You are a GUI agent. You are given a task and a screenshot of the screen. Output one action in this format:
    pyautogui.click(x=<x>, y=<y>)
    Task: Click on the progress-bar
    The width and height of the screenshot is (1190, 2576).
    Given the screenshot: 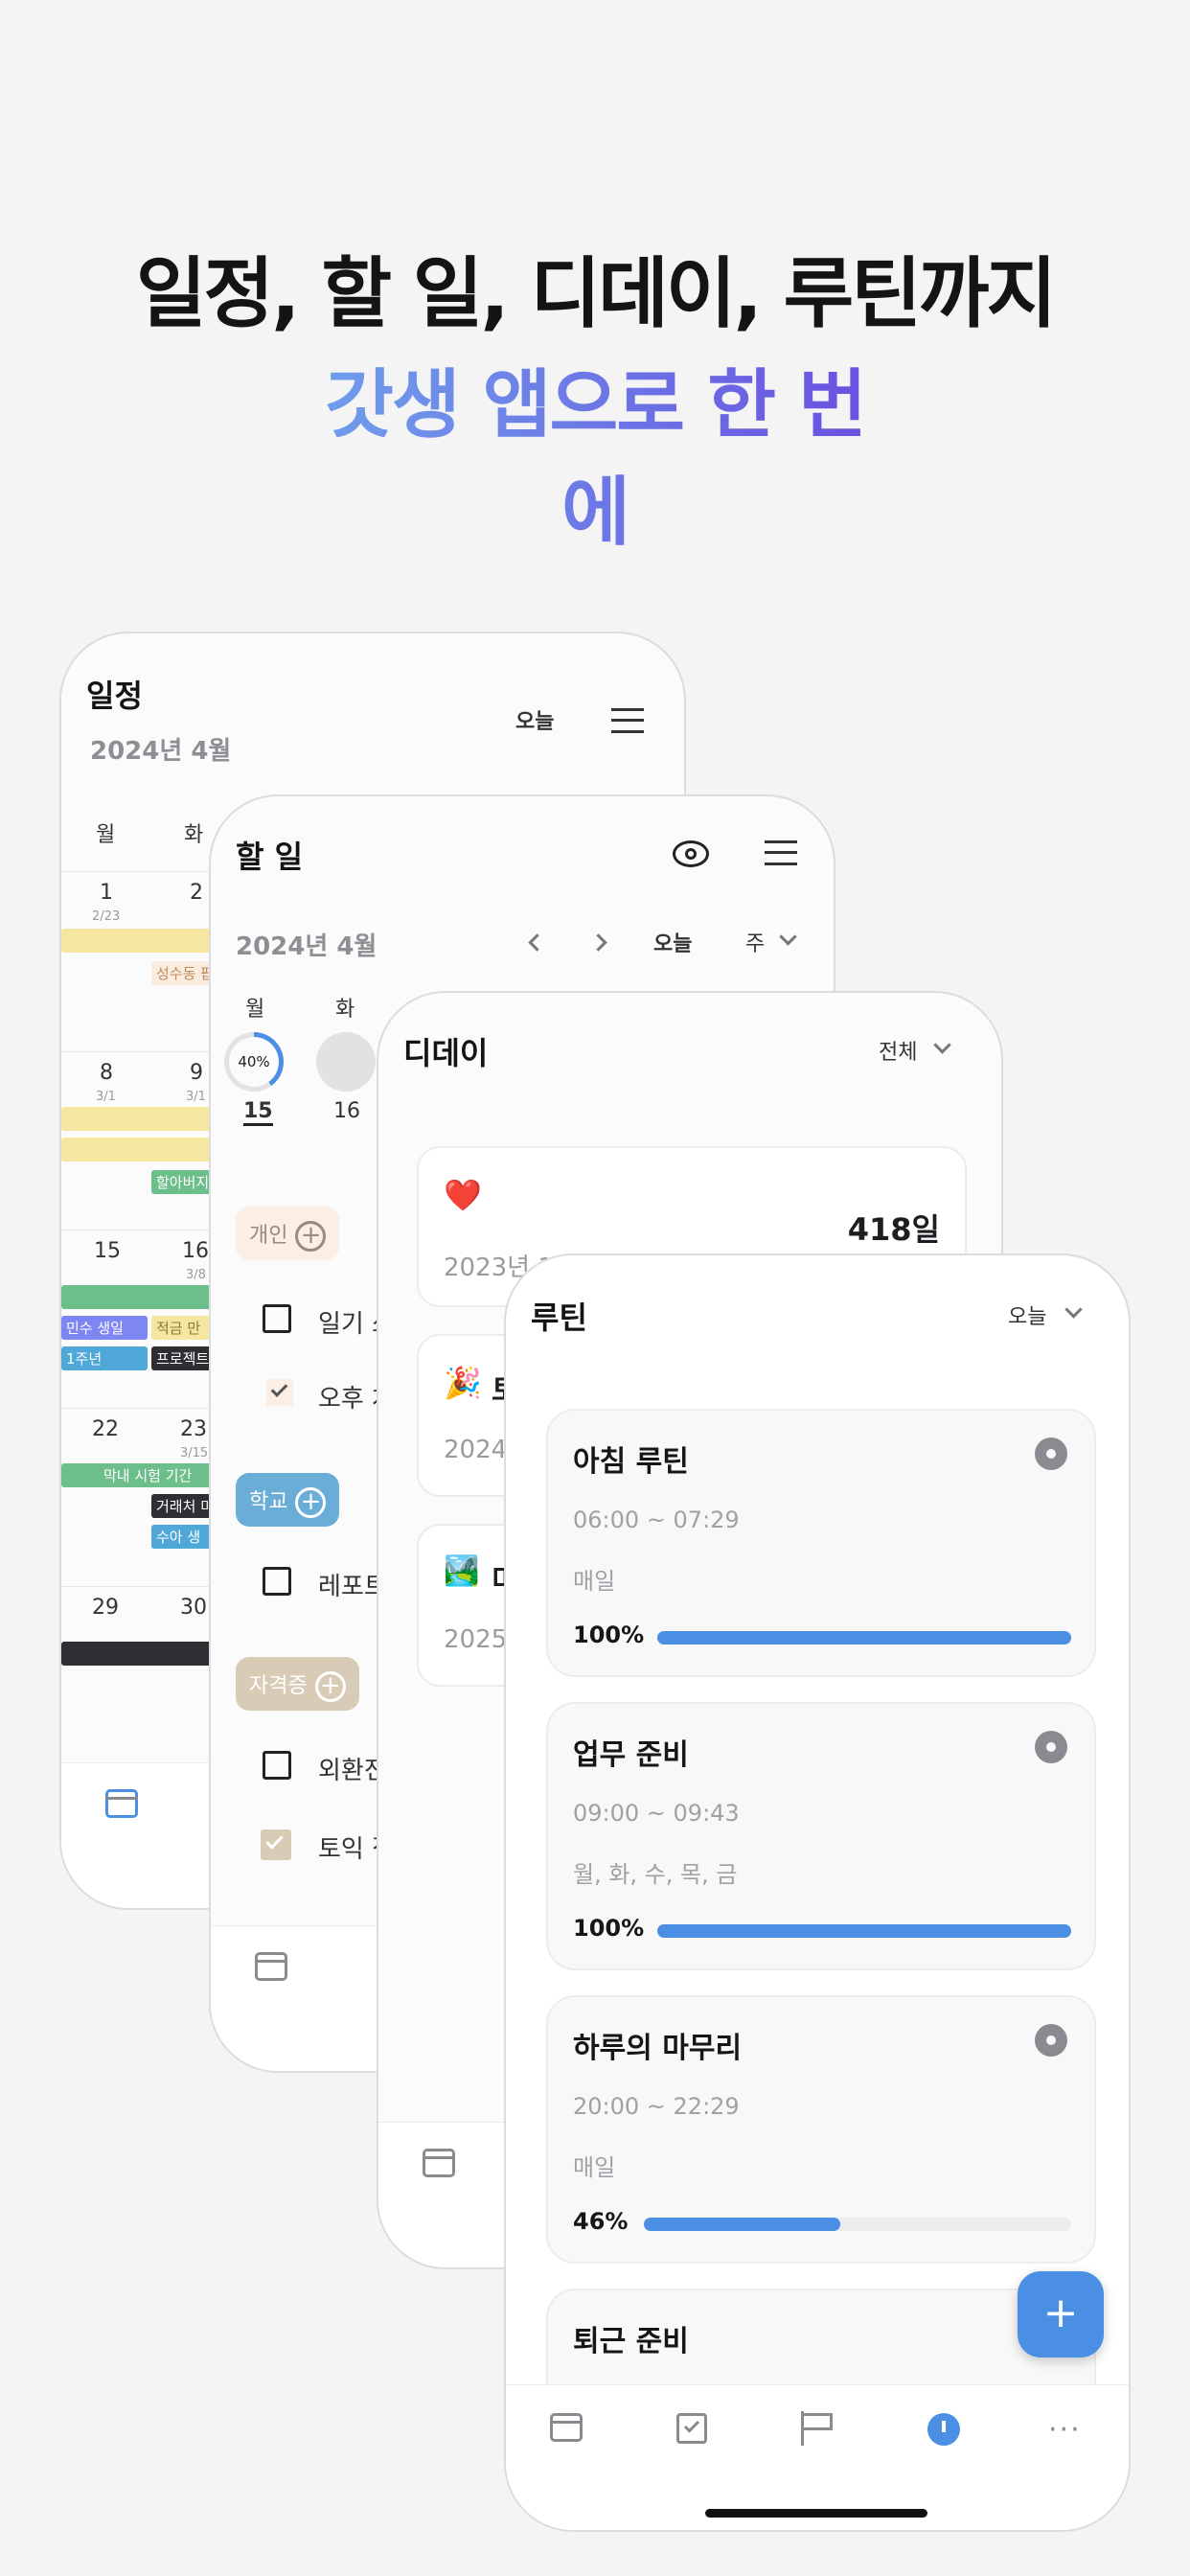 What is the action you would take?
    pyautogui.click(x=864, y=1637)
    